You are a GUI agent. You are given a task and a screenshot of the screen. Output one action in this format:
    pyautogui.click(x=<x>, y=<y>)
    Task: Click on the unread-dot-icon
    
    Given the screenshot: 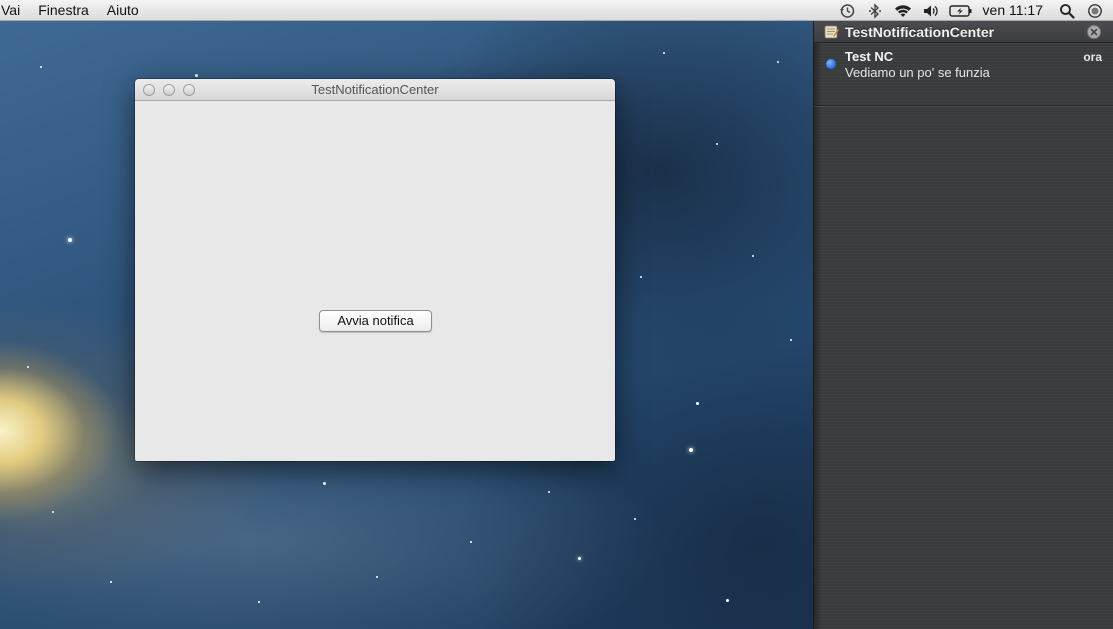 What is the action you would take?
    pyautogui.click(x=831, y=64)
    